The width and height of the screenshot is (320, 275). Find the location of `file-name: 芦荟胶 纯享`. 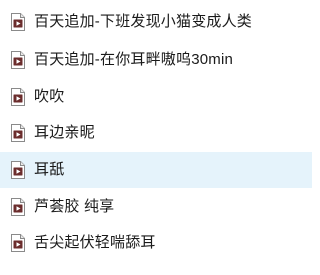

file-name: 芦荟胶 纯享 is located at coordinates (74, 206).